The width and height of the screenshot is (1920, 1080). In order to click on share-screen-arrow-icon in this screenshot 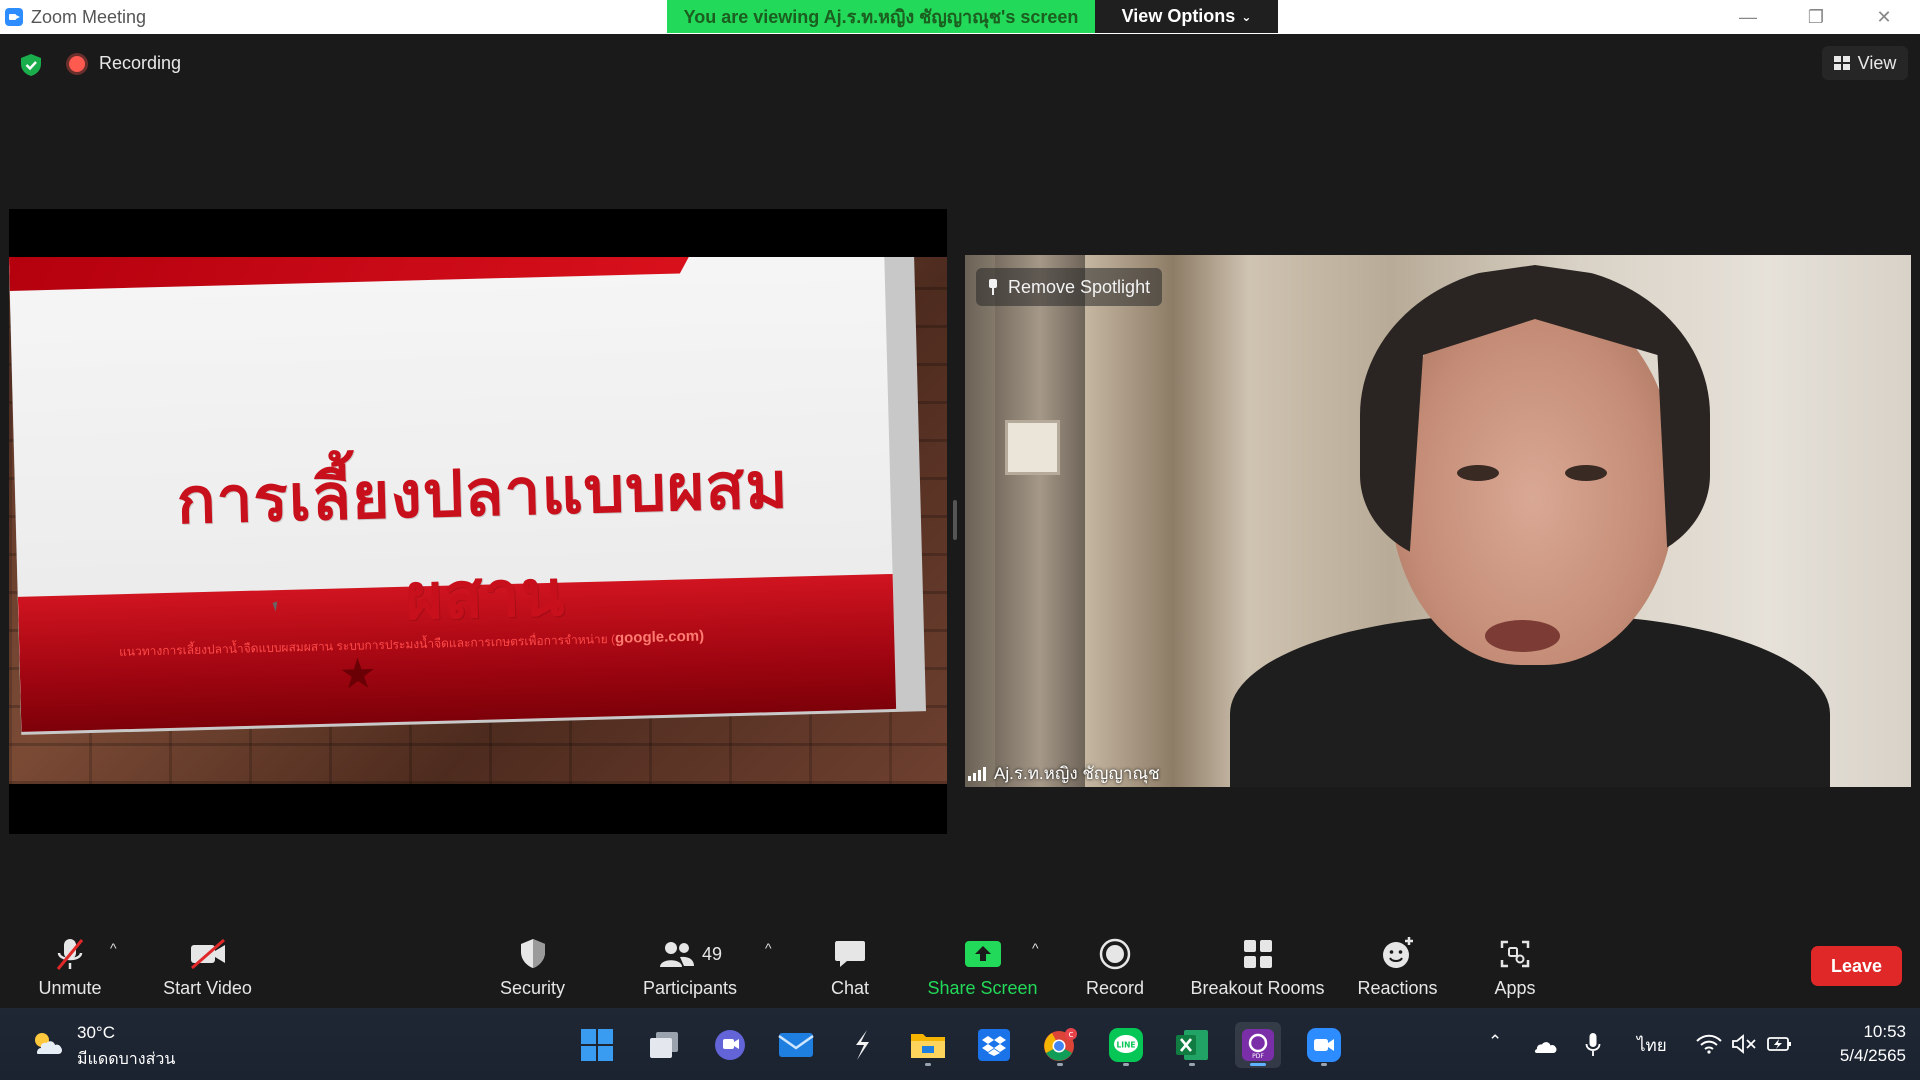, I will do `click(982, 954)`.